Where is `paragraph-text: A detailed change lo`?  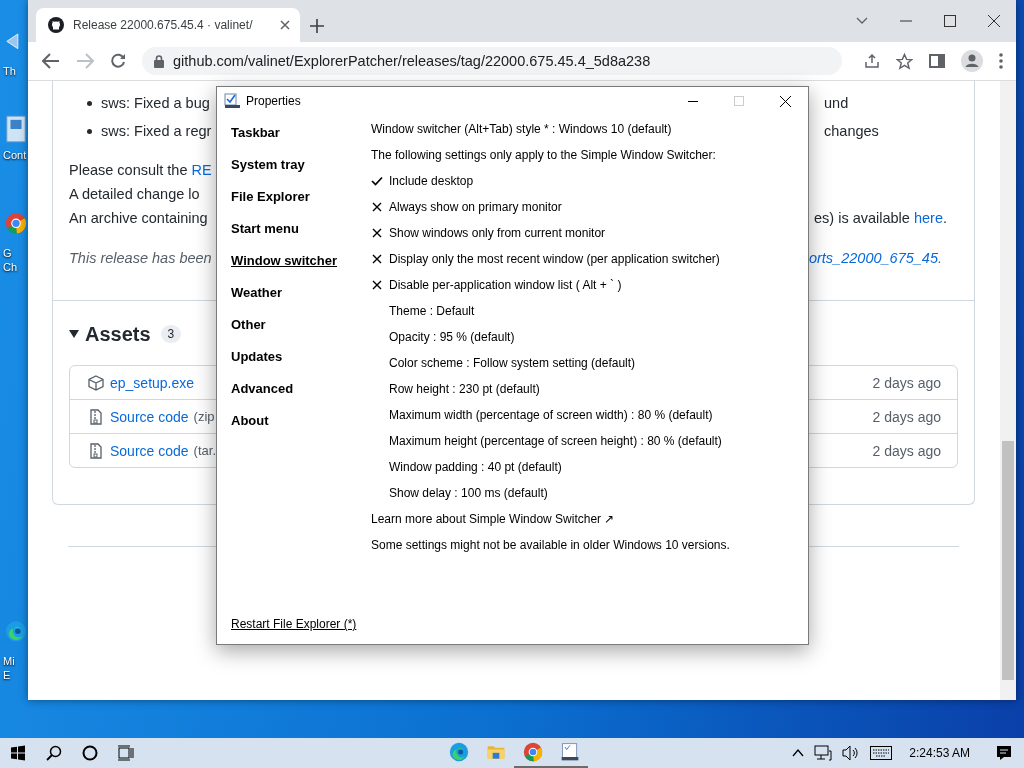 paragraph-text: A detailed change lo is located at coordinates (134, 194).